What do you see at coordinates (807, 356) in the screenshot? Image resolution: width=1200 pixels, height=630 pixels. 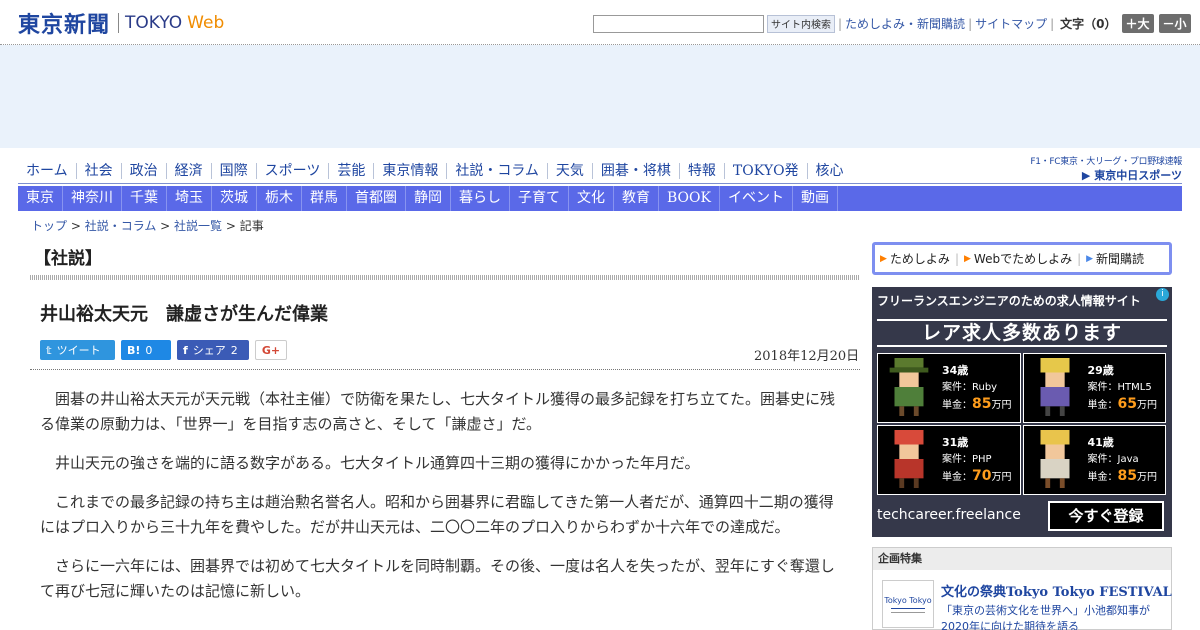 I see `article-date: 2018年12月20日` at bounding box center [807, 356].